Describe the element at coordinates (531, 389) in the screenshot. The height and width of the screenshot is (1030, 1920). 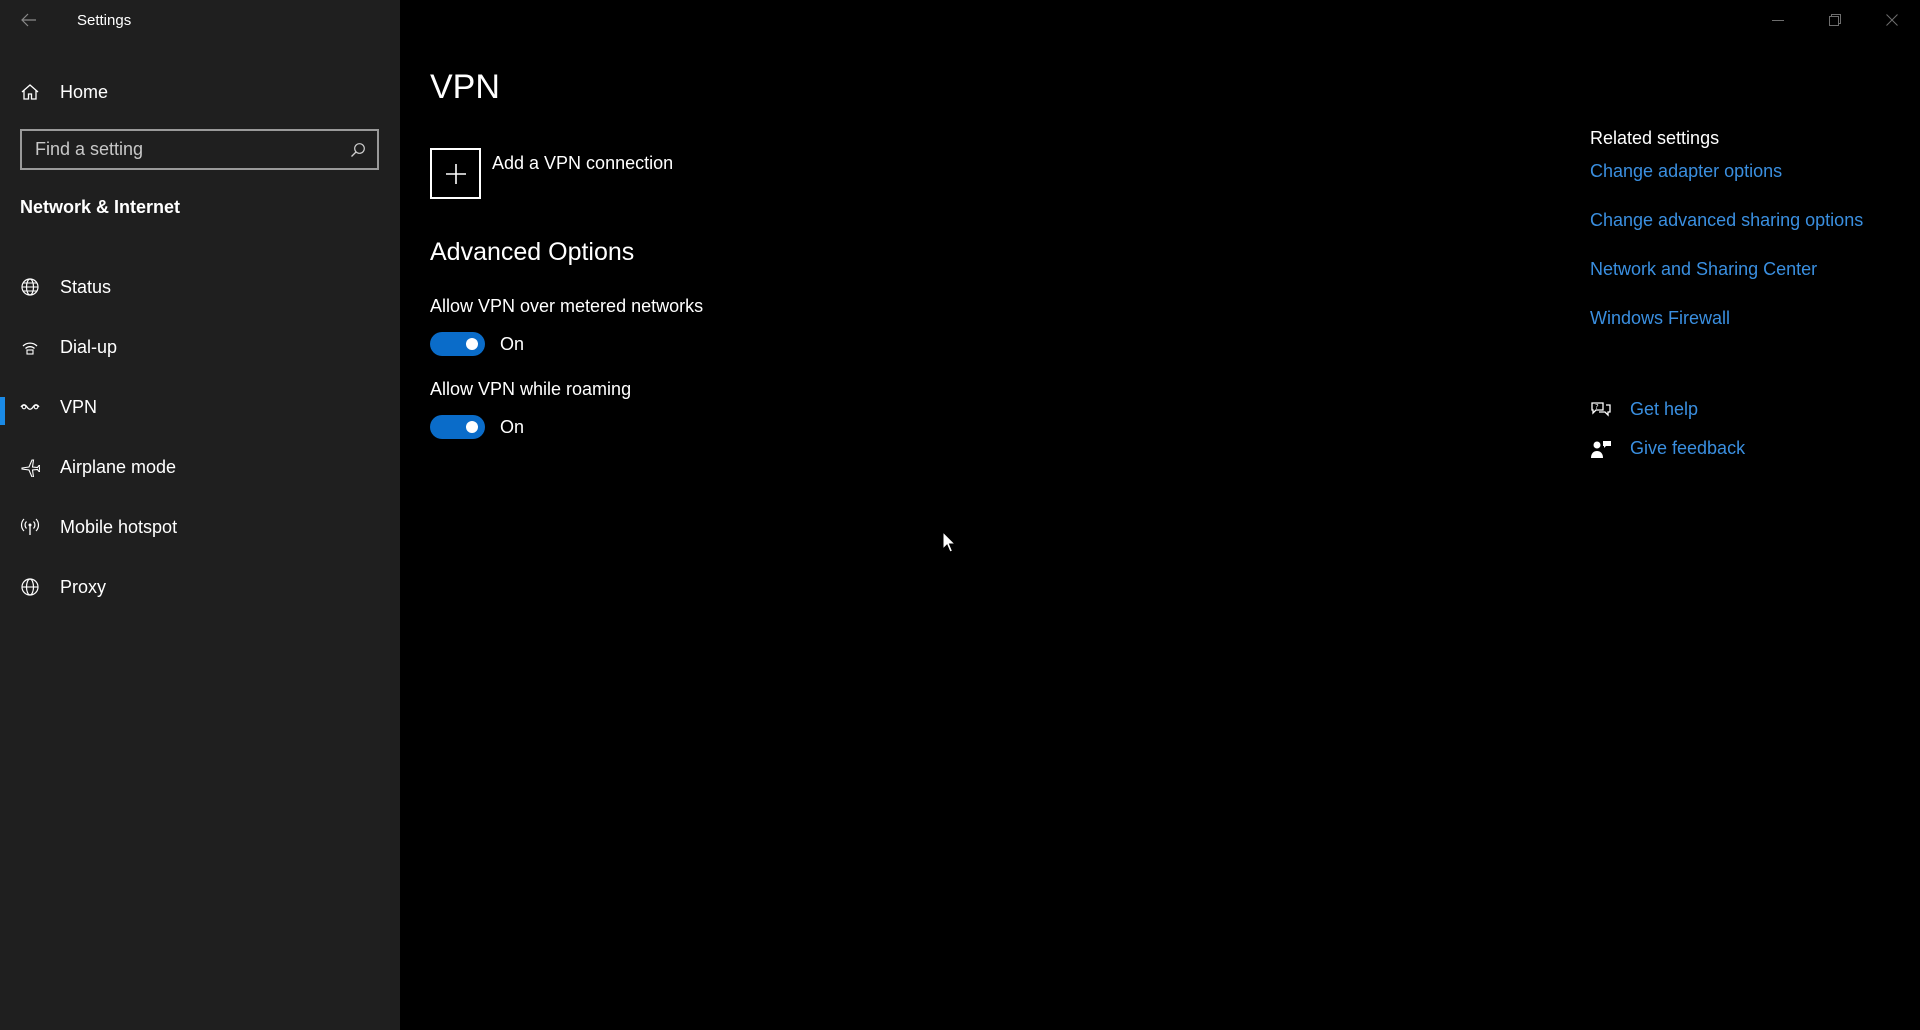
I see `roaming-label: Allow VPN while roaming` at that location.